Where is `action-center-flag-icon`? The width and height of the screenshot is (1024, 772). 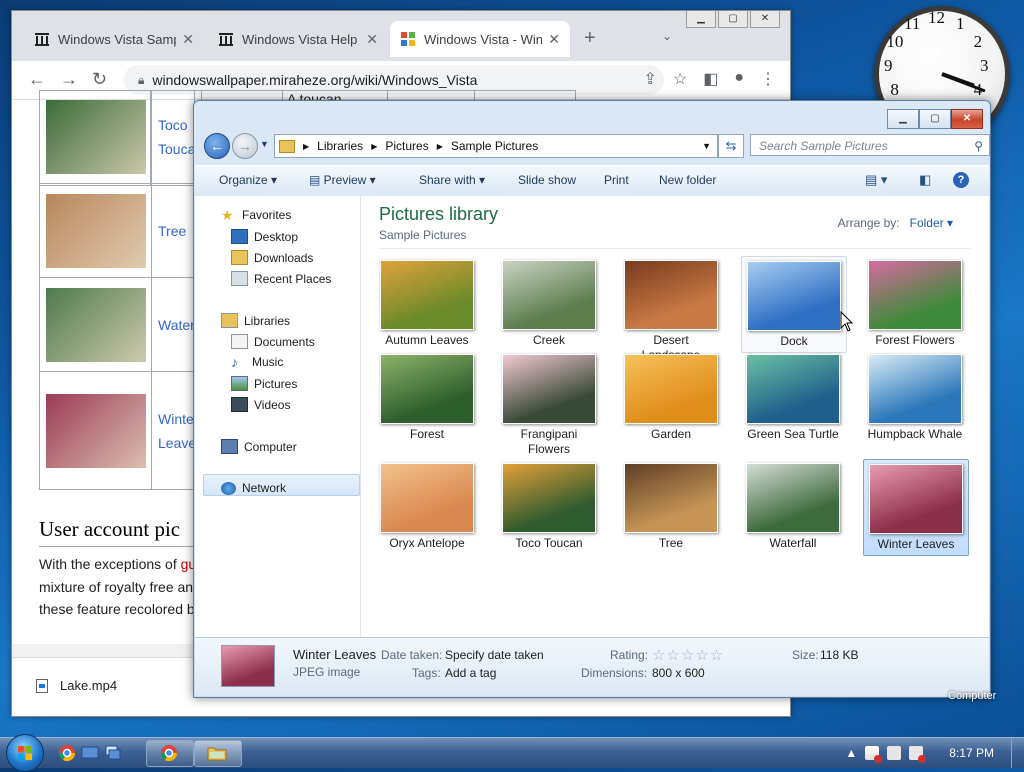
action-center-flag-icon is located at coordinates (874, 754).